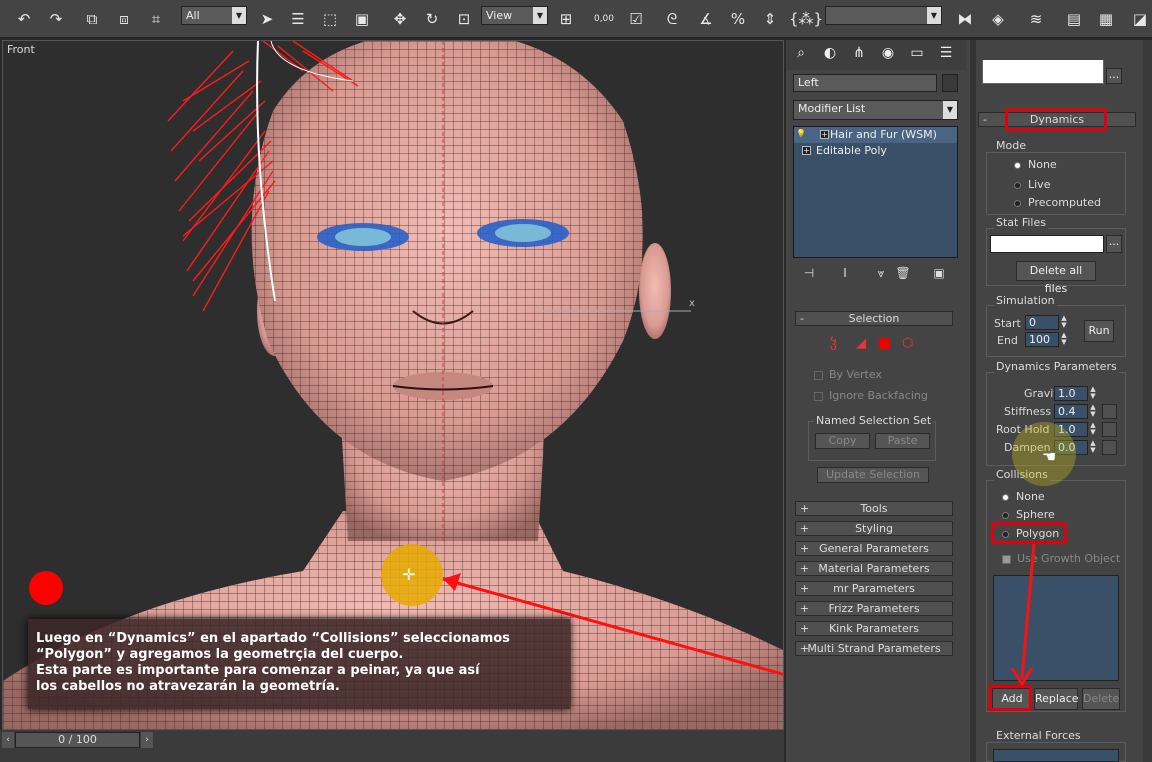 The height and width of the screenshot is (762, 1152). Describe the element at coordinates (156, 19) in the screenshot. I see `bind-spacewarp-icon: ⌗` at that location.